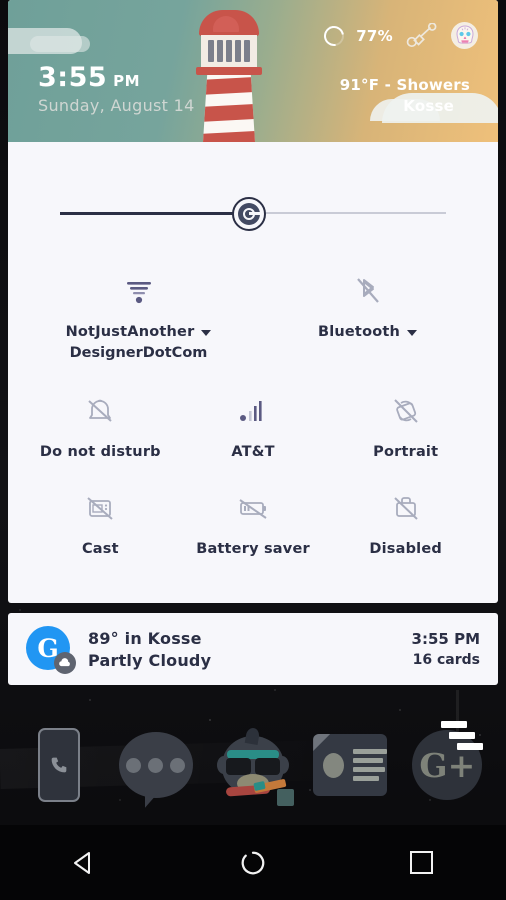 Image resolution: width=506 pixels, height=900 pixels. Describe the element at coordinates (116, 105) in the screenshot. I see `date-label: Sunday, August 14` at that location.